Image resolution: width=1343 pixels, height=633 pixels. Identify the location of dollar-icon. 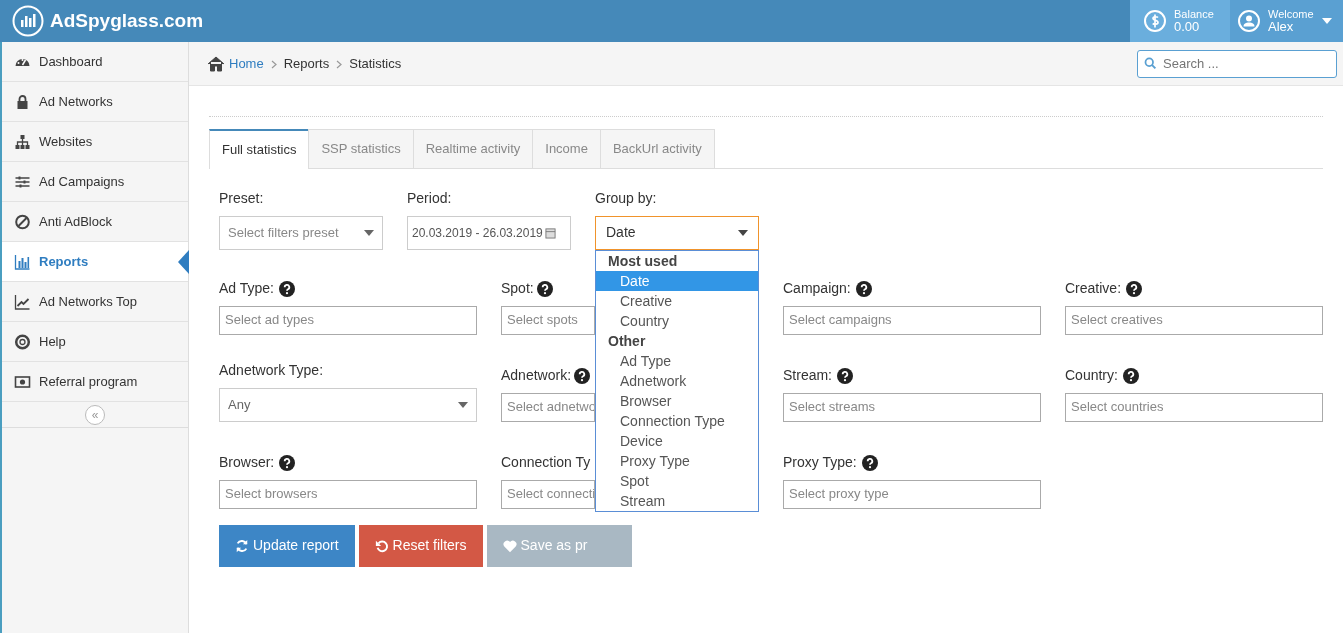
(1155, 21).